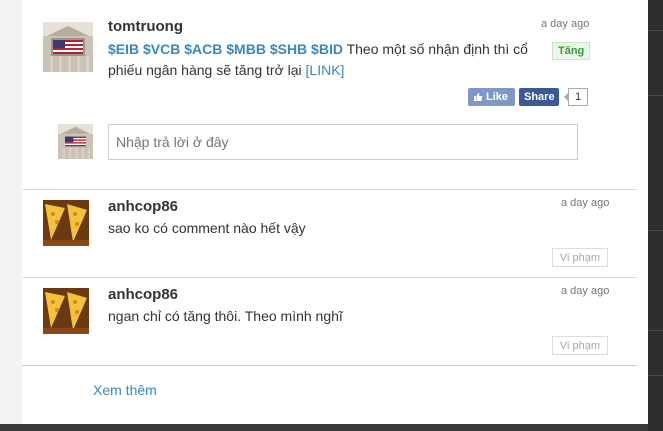 Image resolution: width=663 pixels, height=431 pixels. I want to click on comment-text-part1: Theo một số nhận định thì cổ, so click(435, 49).